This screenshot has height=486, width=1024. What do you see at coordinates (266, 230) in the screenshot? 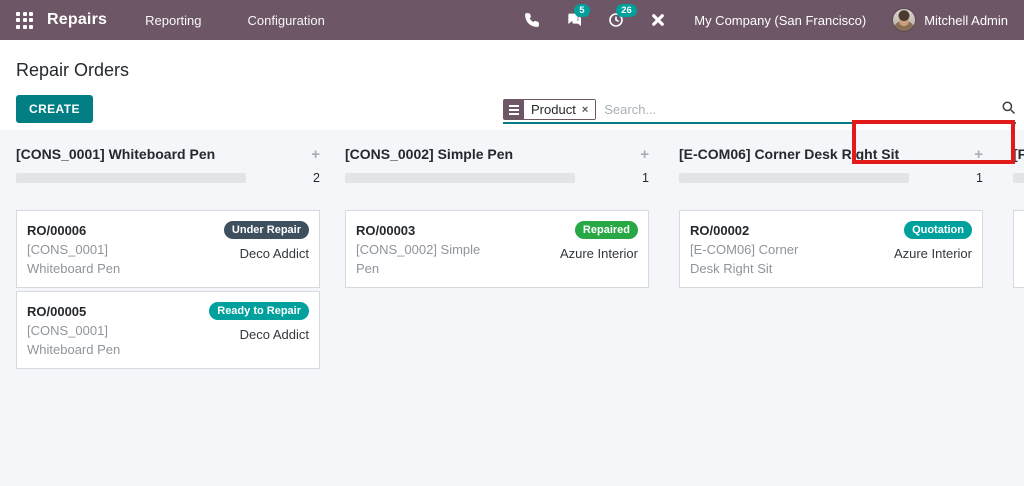
I see `status-badge: Under Repair` at bounding box center [266, 230].